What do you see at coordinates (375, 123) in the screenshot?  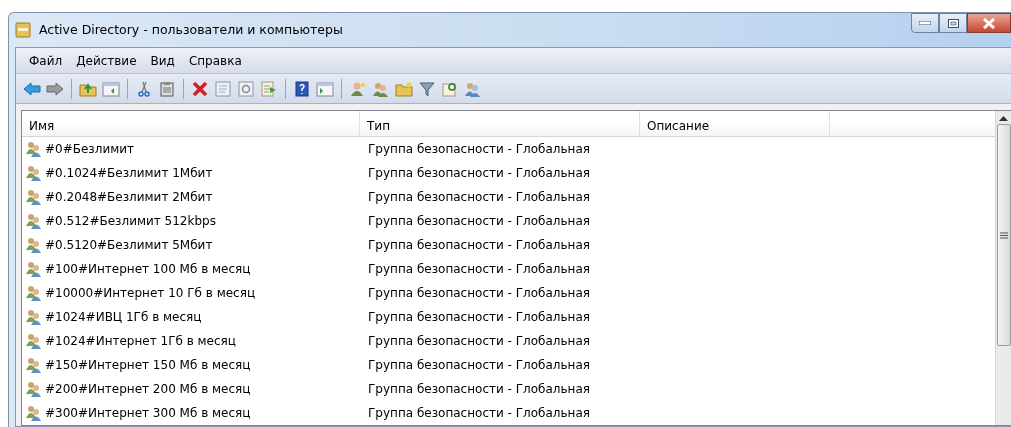 I see `column-header: Тип` at bounding box center [375, 123].